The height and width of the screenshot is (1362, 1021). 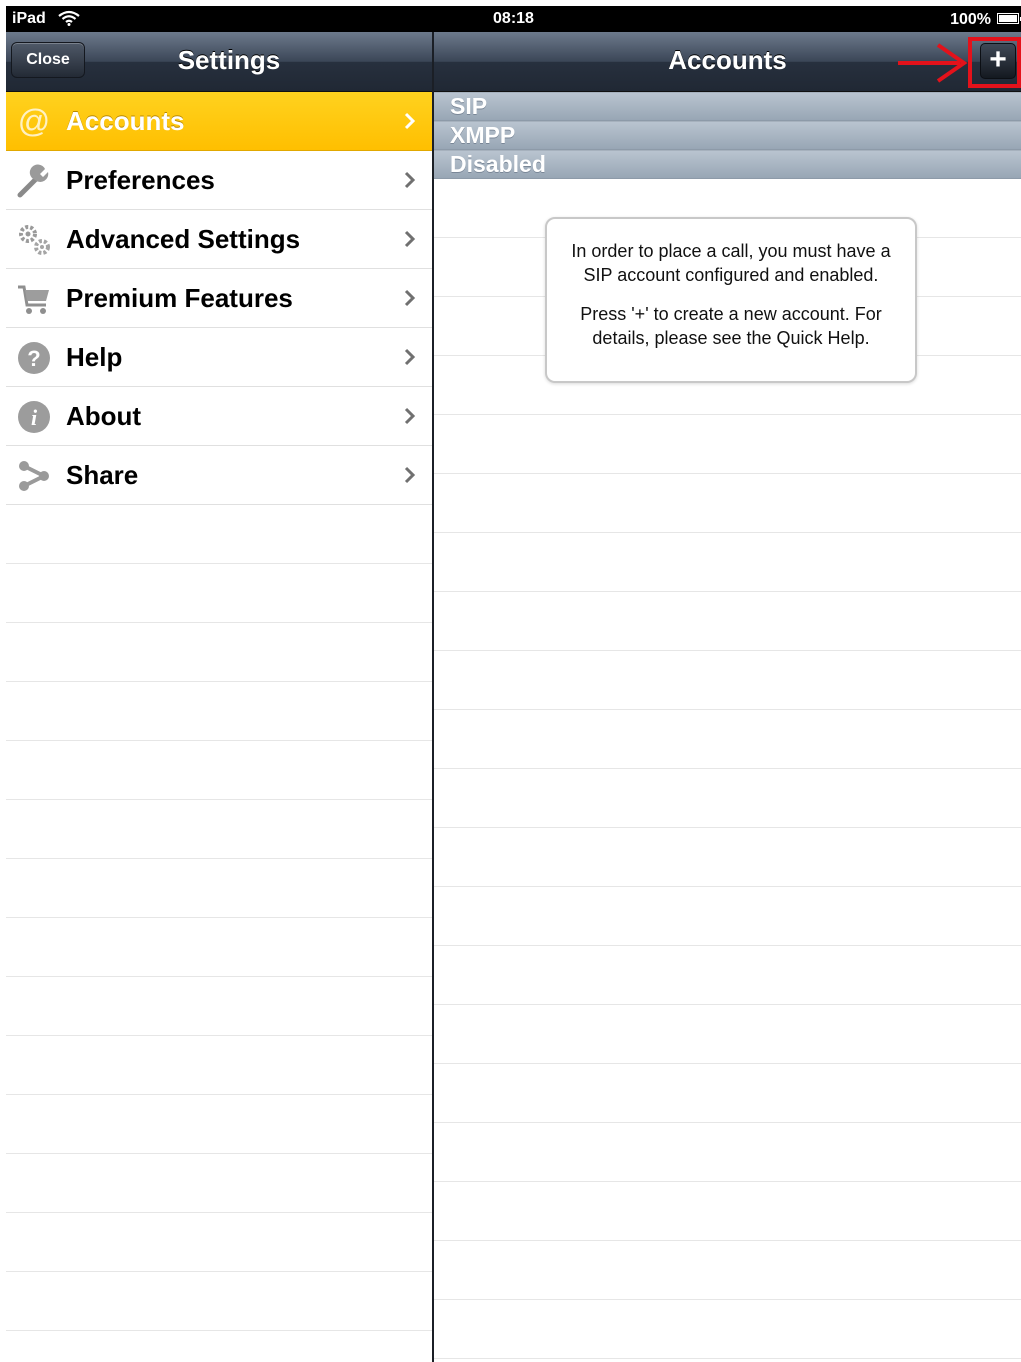 I want to click on section-header-sip: SIP, so click(x=727, y=106).